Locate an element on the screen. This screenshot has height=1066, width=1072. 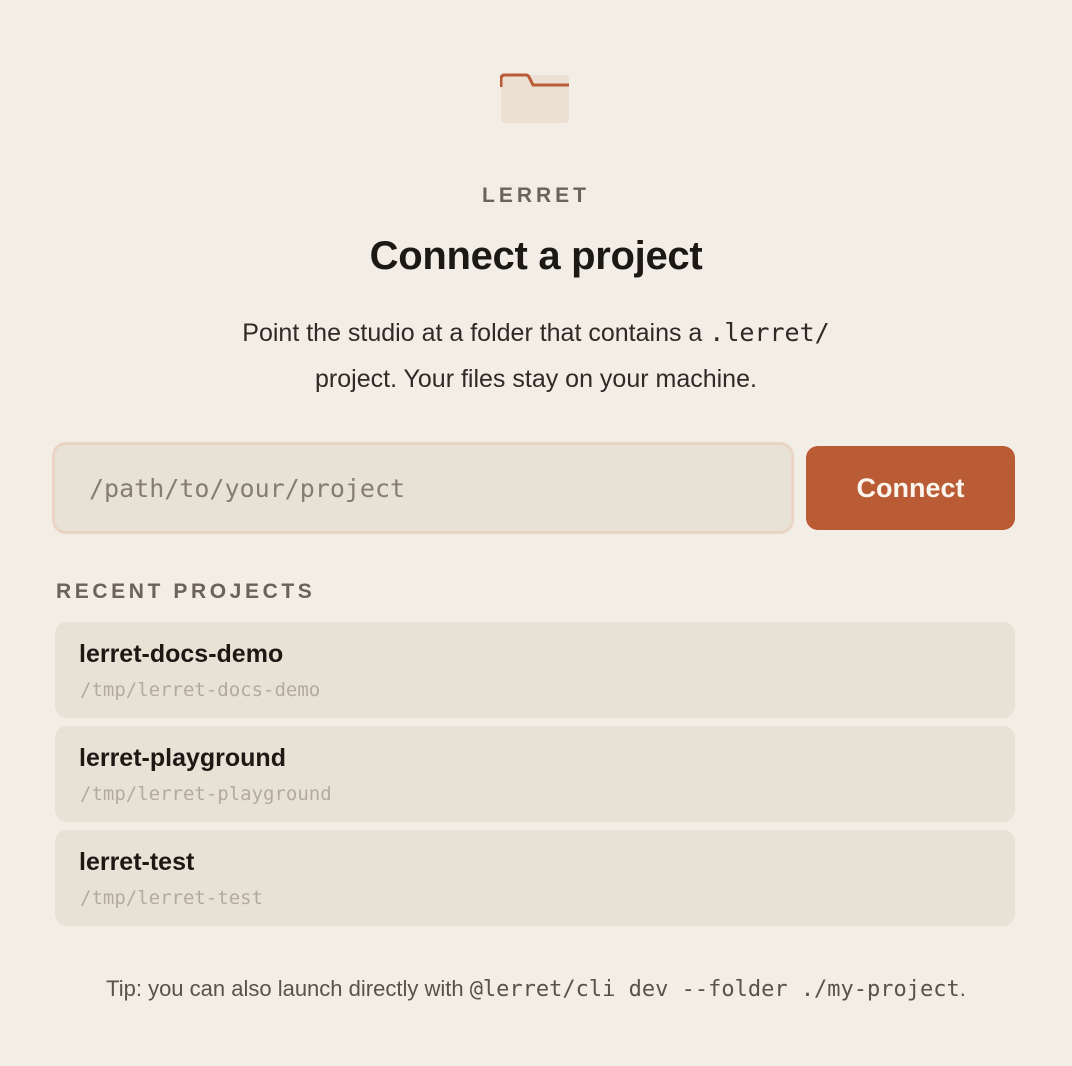
recent-project-name: lerret-test is located at coordinates (137, 862).